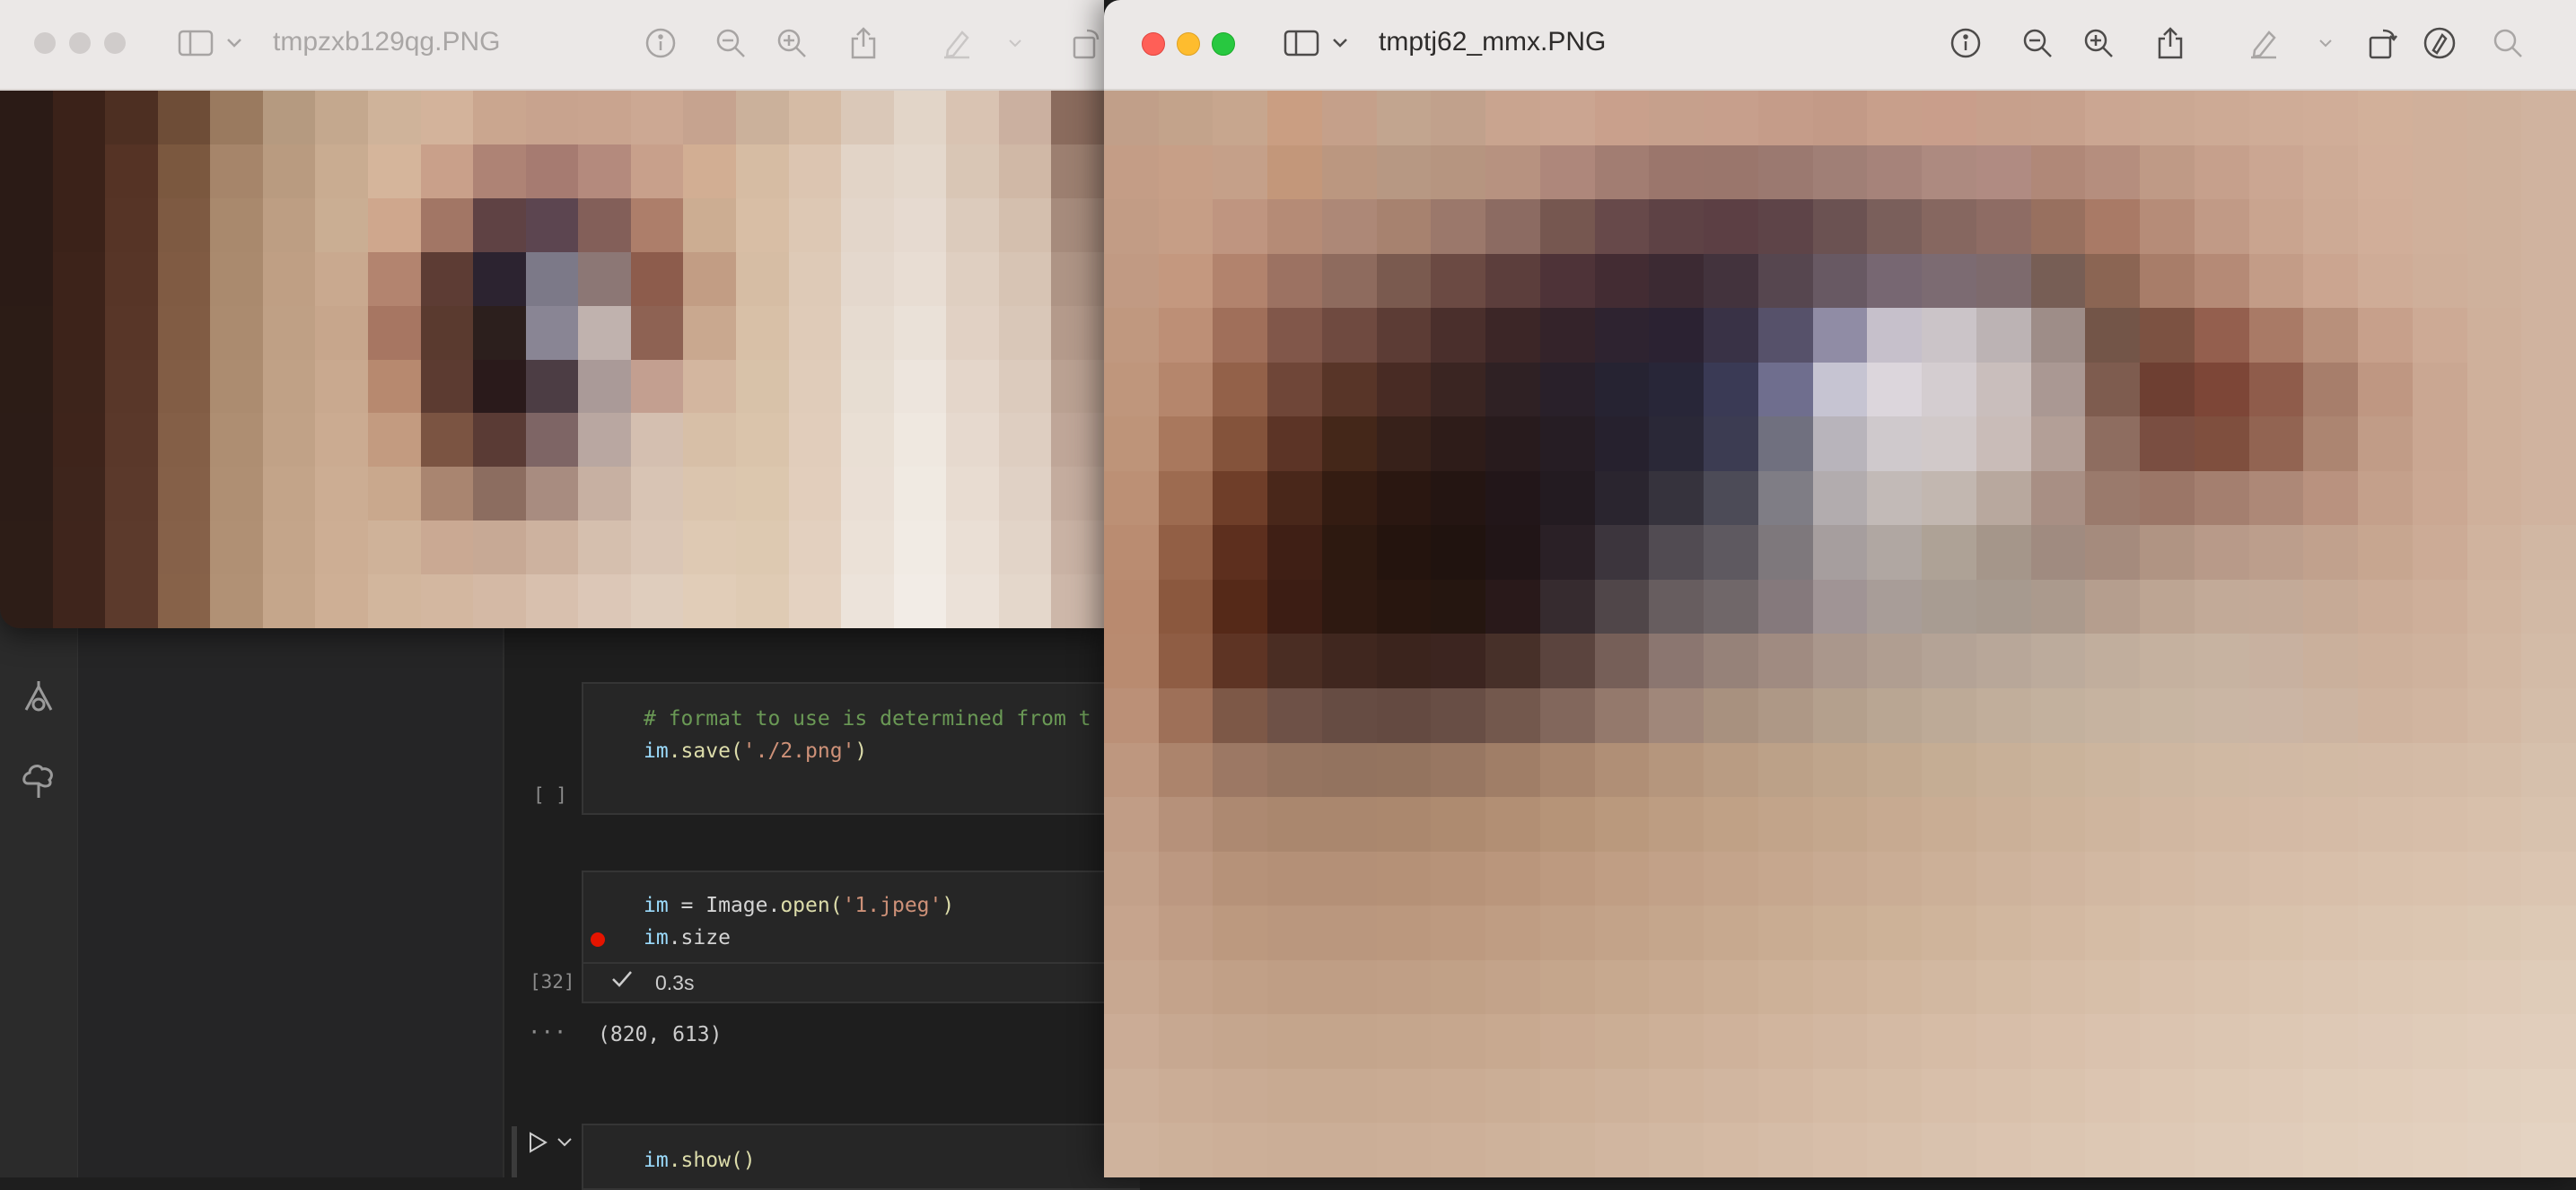  Describe the element at coordinates (861, 1157) in the screenshot. I see `notebook-cell: im.show()` at that location.